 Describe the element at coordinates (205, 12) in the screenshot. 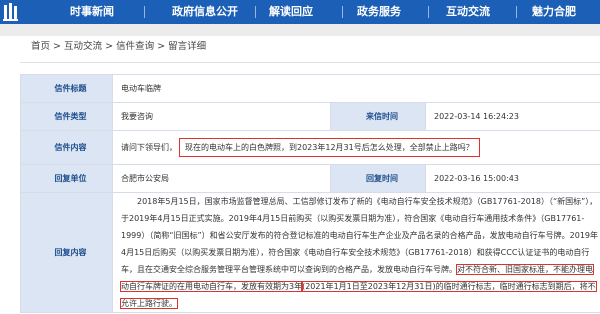

I see `nav-item-gov-info: 政府信息公开` at that location.